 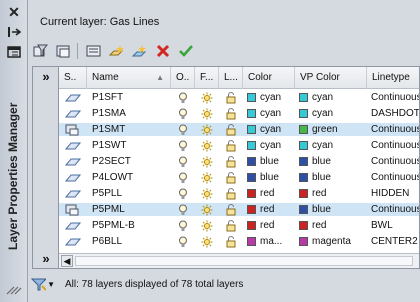 I want to click on col-header-linetype: Linetype, so click(x=393, y=78).